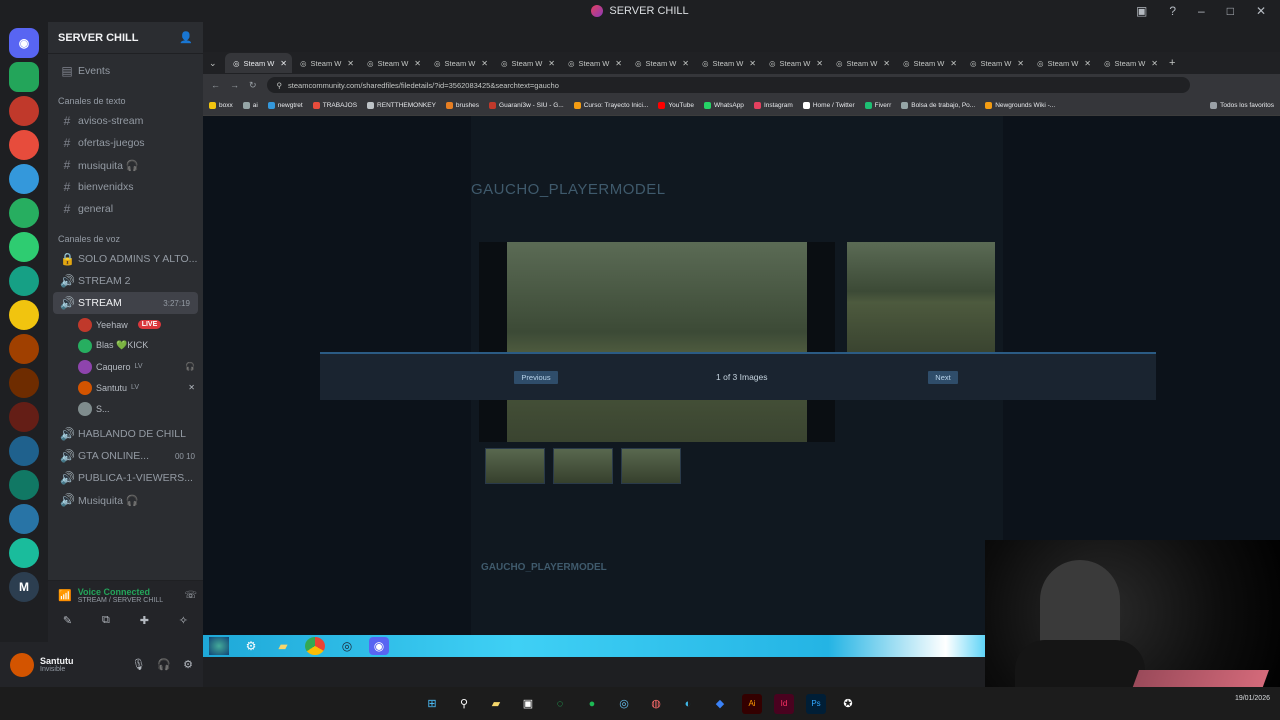 This screenshot has width=1280, height=720. What do you see at coordinates (22, 664) in the screenshot?
I see `avatar` at bounding box center [22, 664].